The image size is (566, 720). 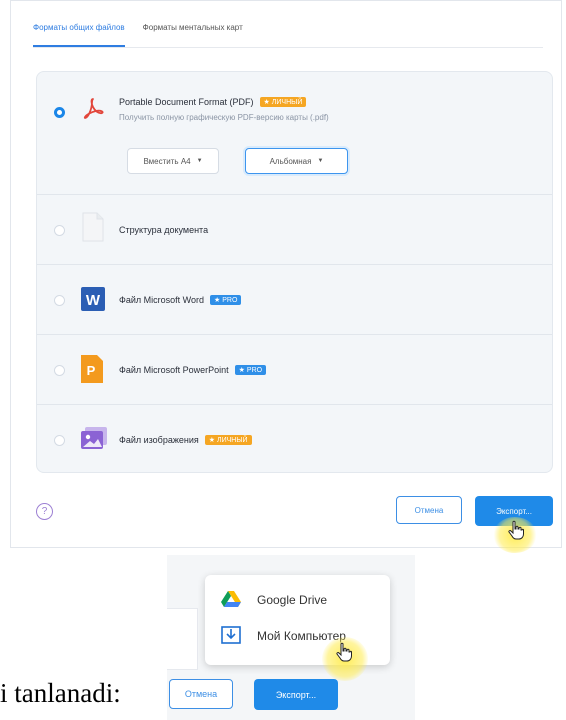 What do you see at coordinates (186, 102) in the screenshot?
I see `pdf-title-text: Portable Document Format (PDF)` at bounding box center [186, 102].